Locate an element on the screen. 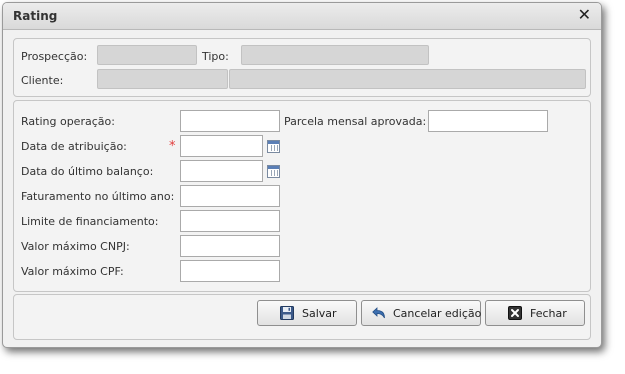 The image size is (625, 374). tipo-field is located at coordinates (335, 55).